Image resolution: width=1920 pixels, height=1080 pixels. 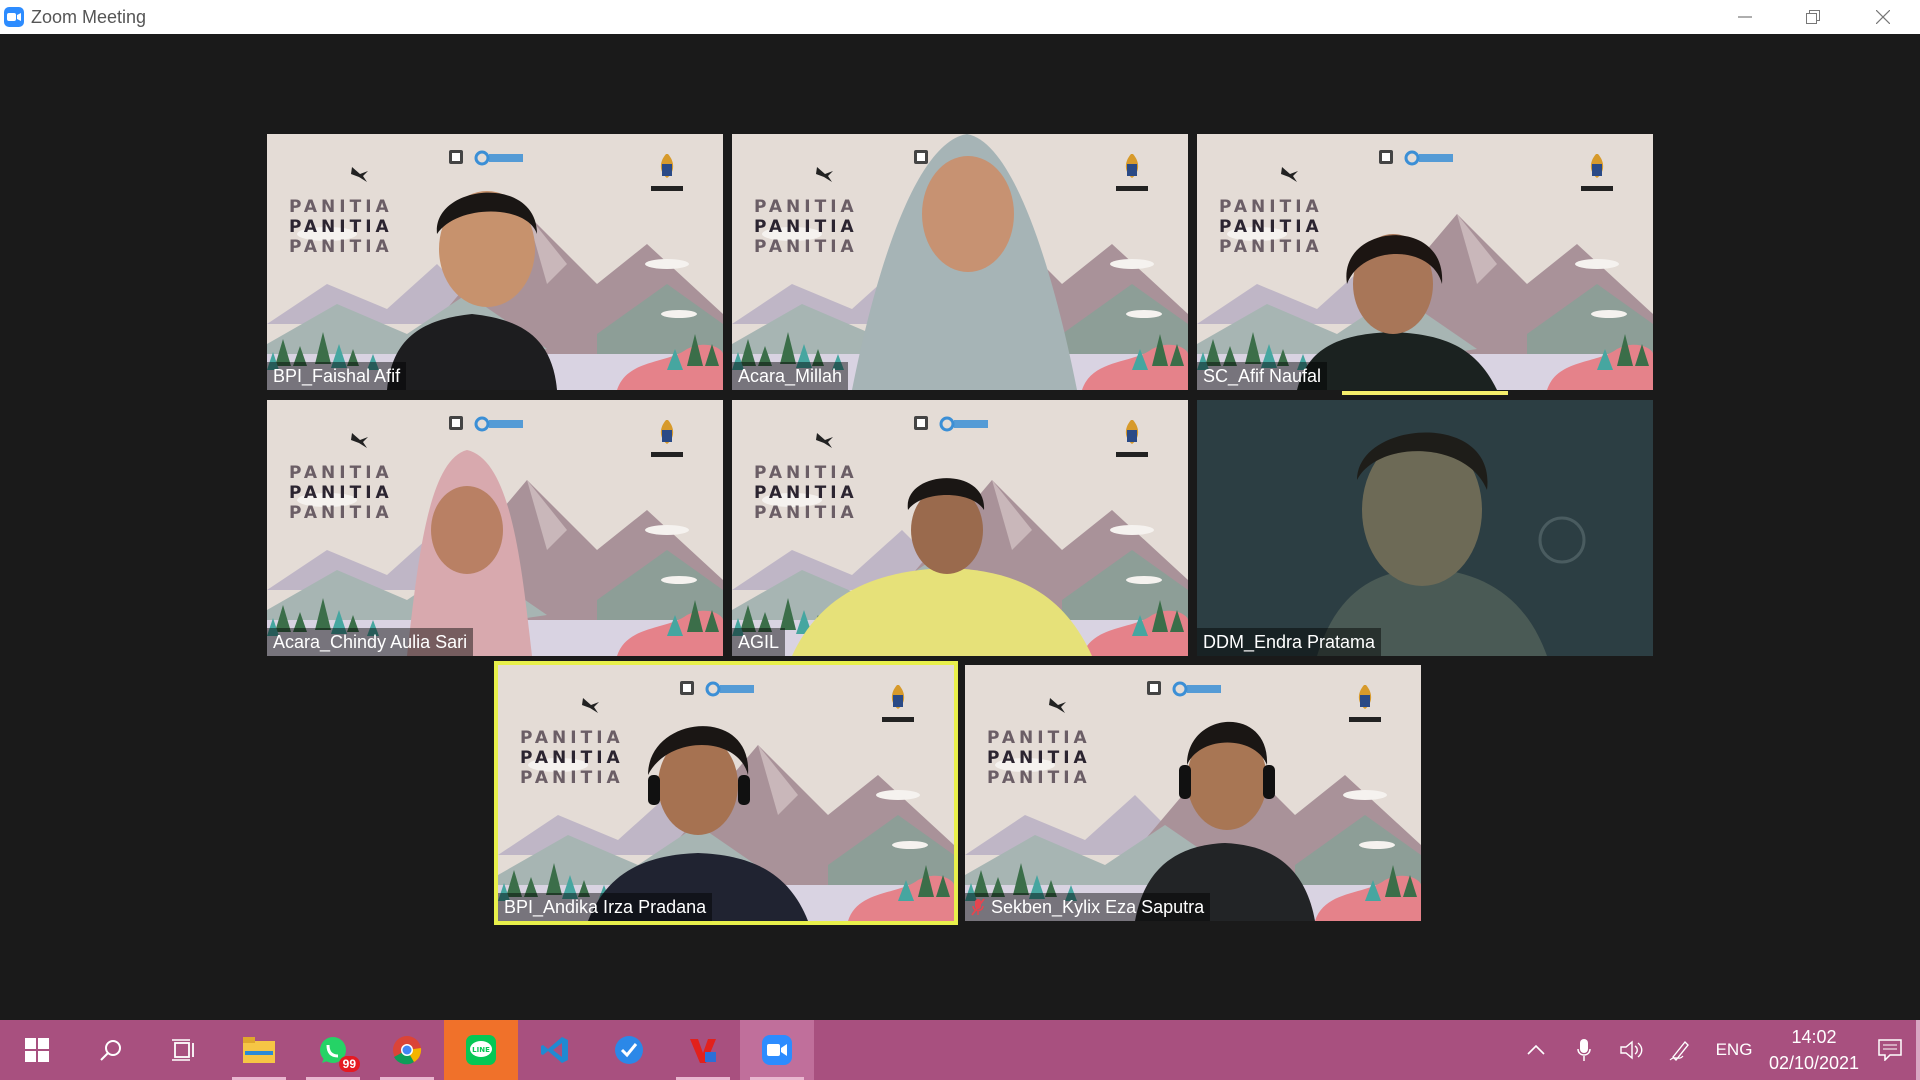 I want to click on muted-microphone-icon, so click(x=978, y=907).